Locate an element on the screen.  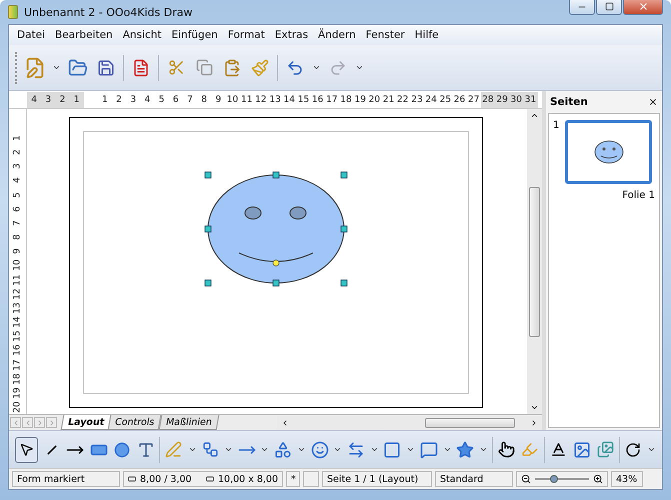
menu-item: Extras is located at coordinates (292, 35).